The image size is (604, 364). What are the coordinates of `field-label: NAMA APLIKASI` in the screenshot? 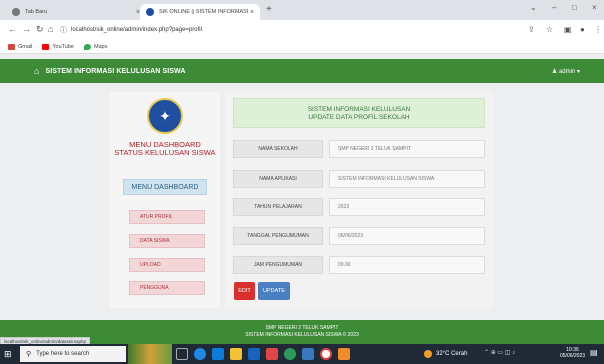 It's located at (278, 179).